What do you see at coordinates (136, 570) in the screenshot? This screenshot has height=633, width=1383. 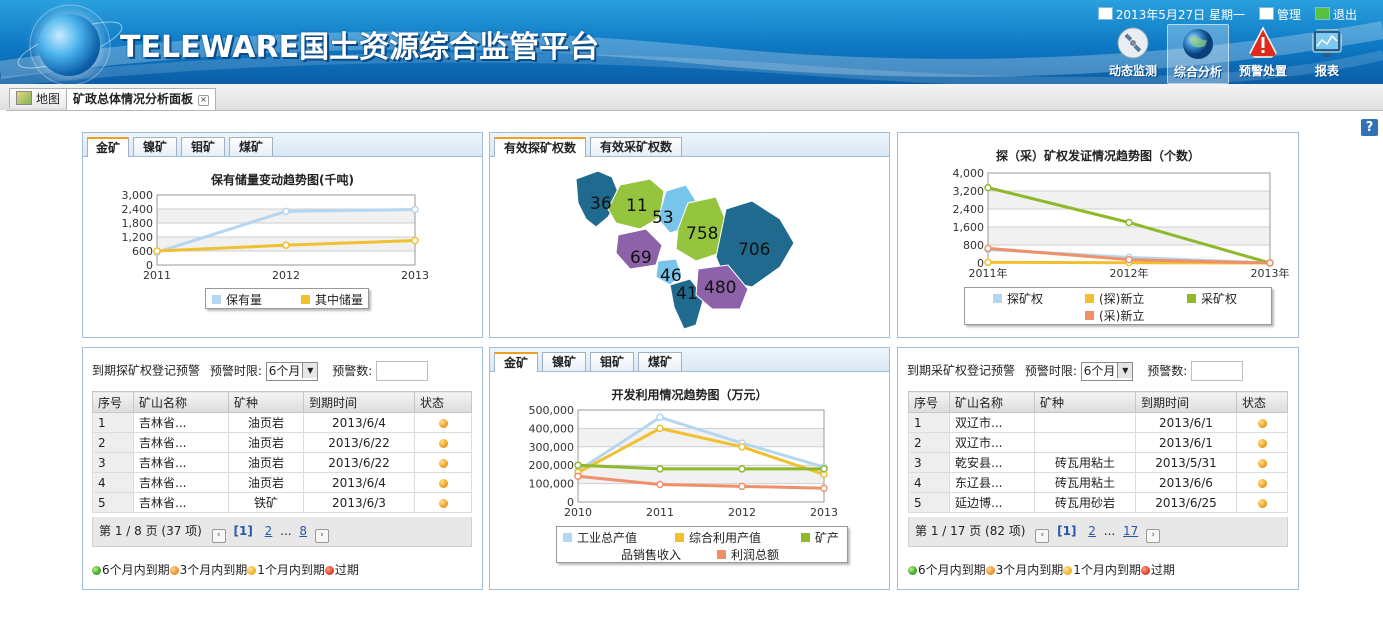 I see `status-legend-label: 6个月内到期` at bounding box center [136, 570].